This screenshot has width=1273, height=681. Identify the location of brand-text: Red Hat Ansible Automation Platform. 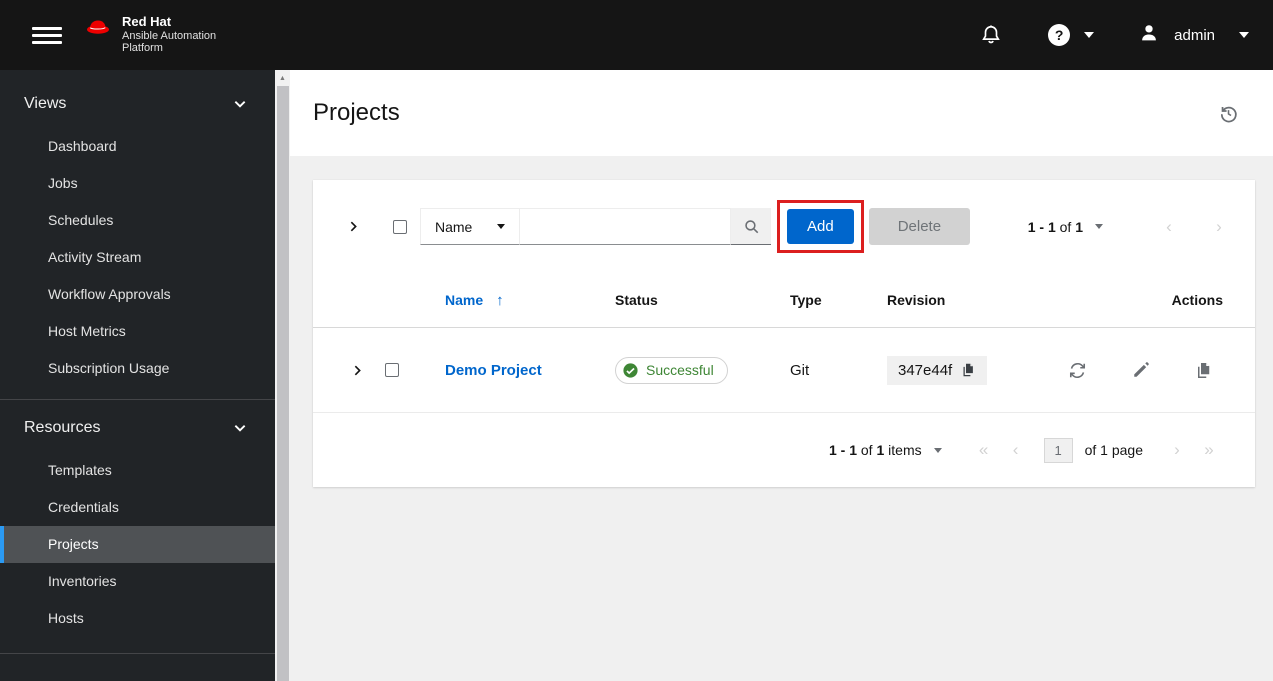
(169, 34).